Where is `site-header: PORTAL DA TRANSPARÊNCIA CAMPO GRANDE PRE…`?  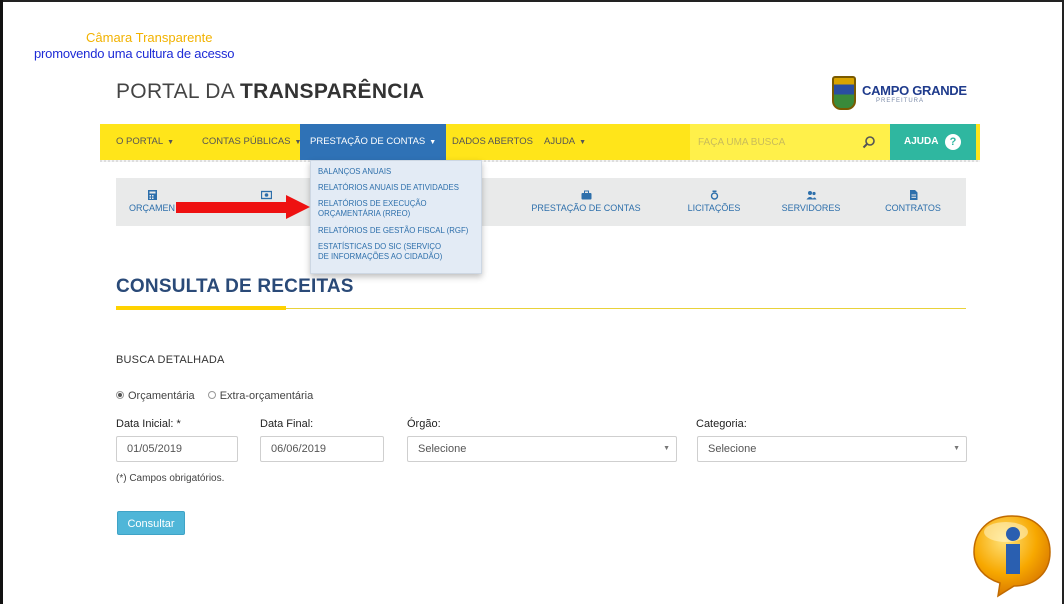
site-header: PORTAL DA TRANSPARÊNCIA CAMPO GRANDE PRE… is located at coordinates (540, 96).